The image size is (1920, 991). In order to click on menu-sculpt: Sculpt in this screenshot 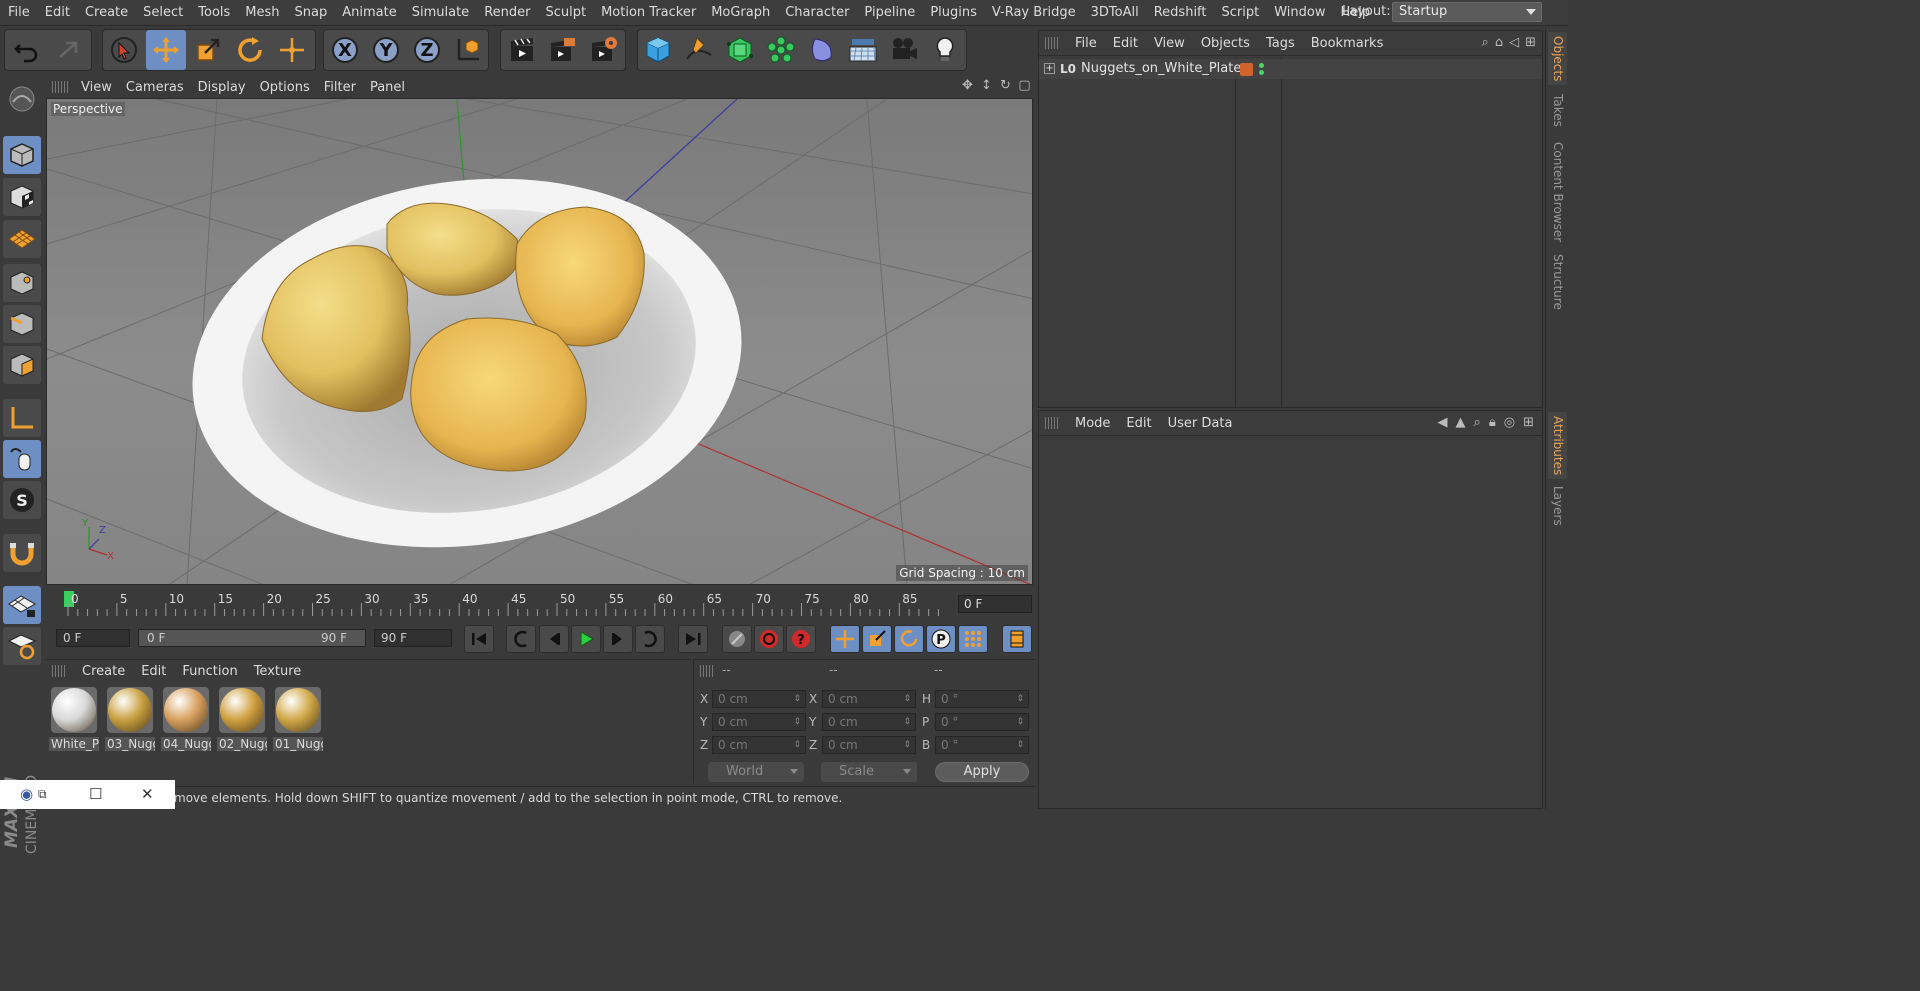, I will do `click(565, 13)`.